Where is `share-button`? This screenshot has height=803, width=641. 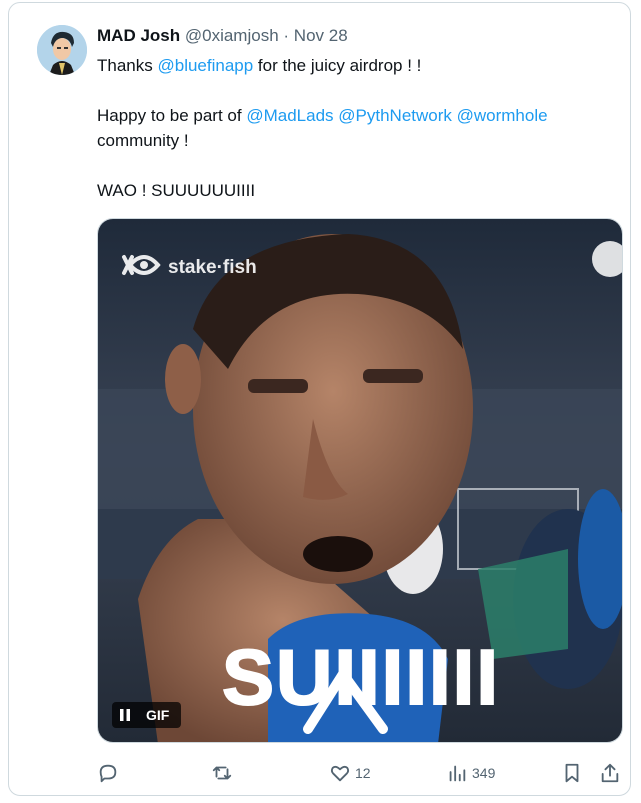 share-button is located at coordinates (610, 773).